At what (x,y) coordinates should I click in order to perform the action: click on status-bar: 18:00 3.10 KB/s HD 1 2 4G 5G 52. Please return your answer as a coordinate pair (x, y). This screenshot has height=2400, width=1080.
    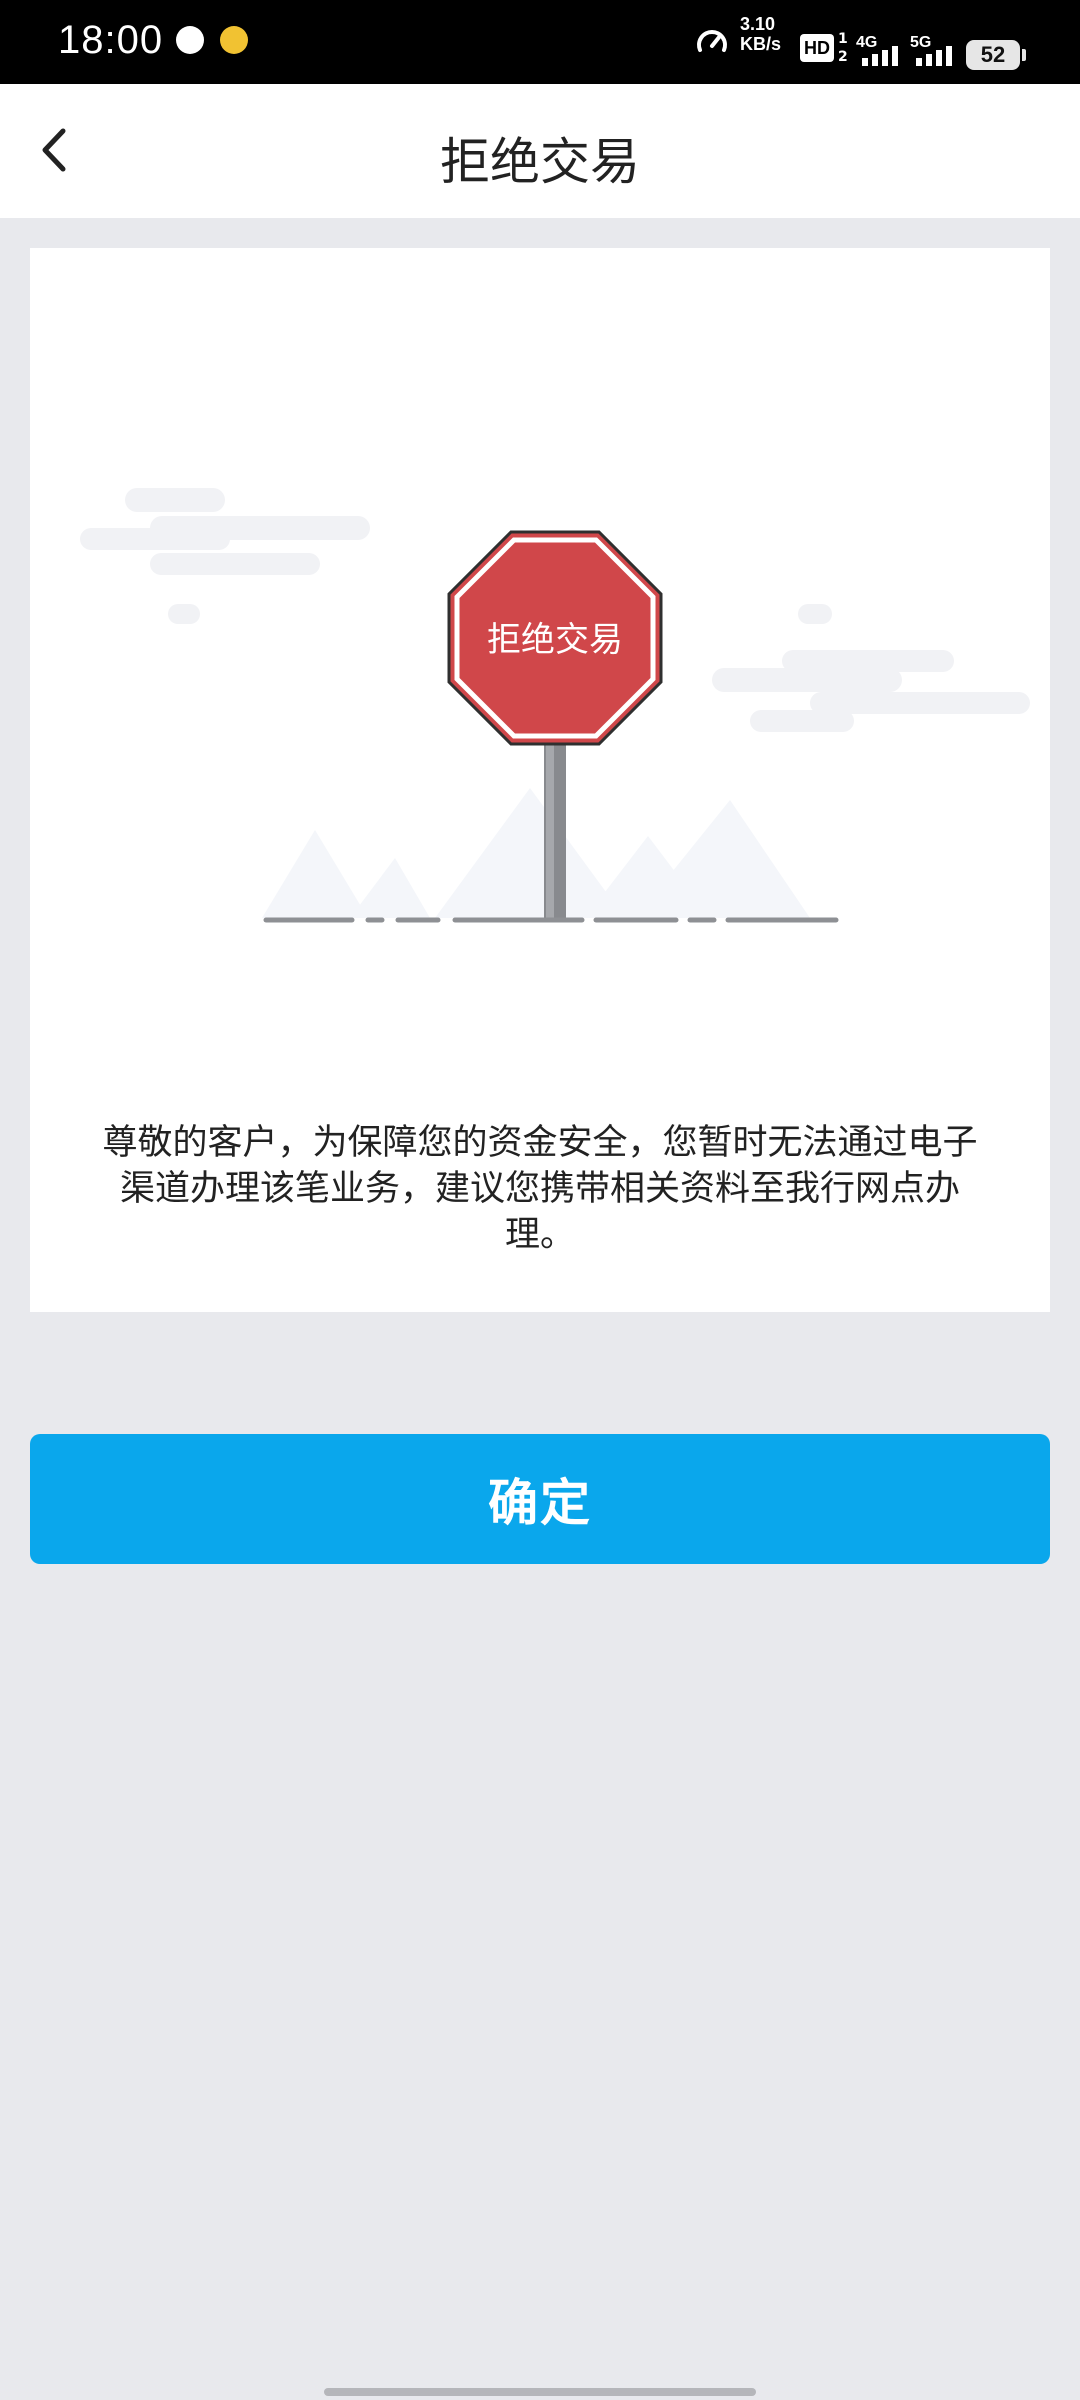
    Looking at the image, I should click on (540, 42).